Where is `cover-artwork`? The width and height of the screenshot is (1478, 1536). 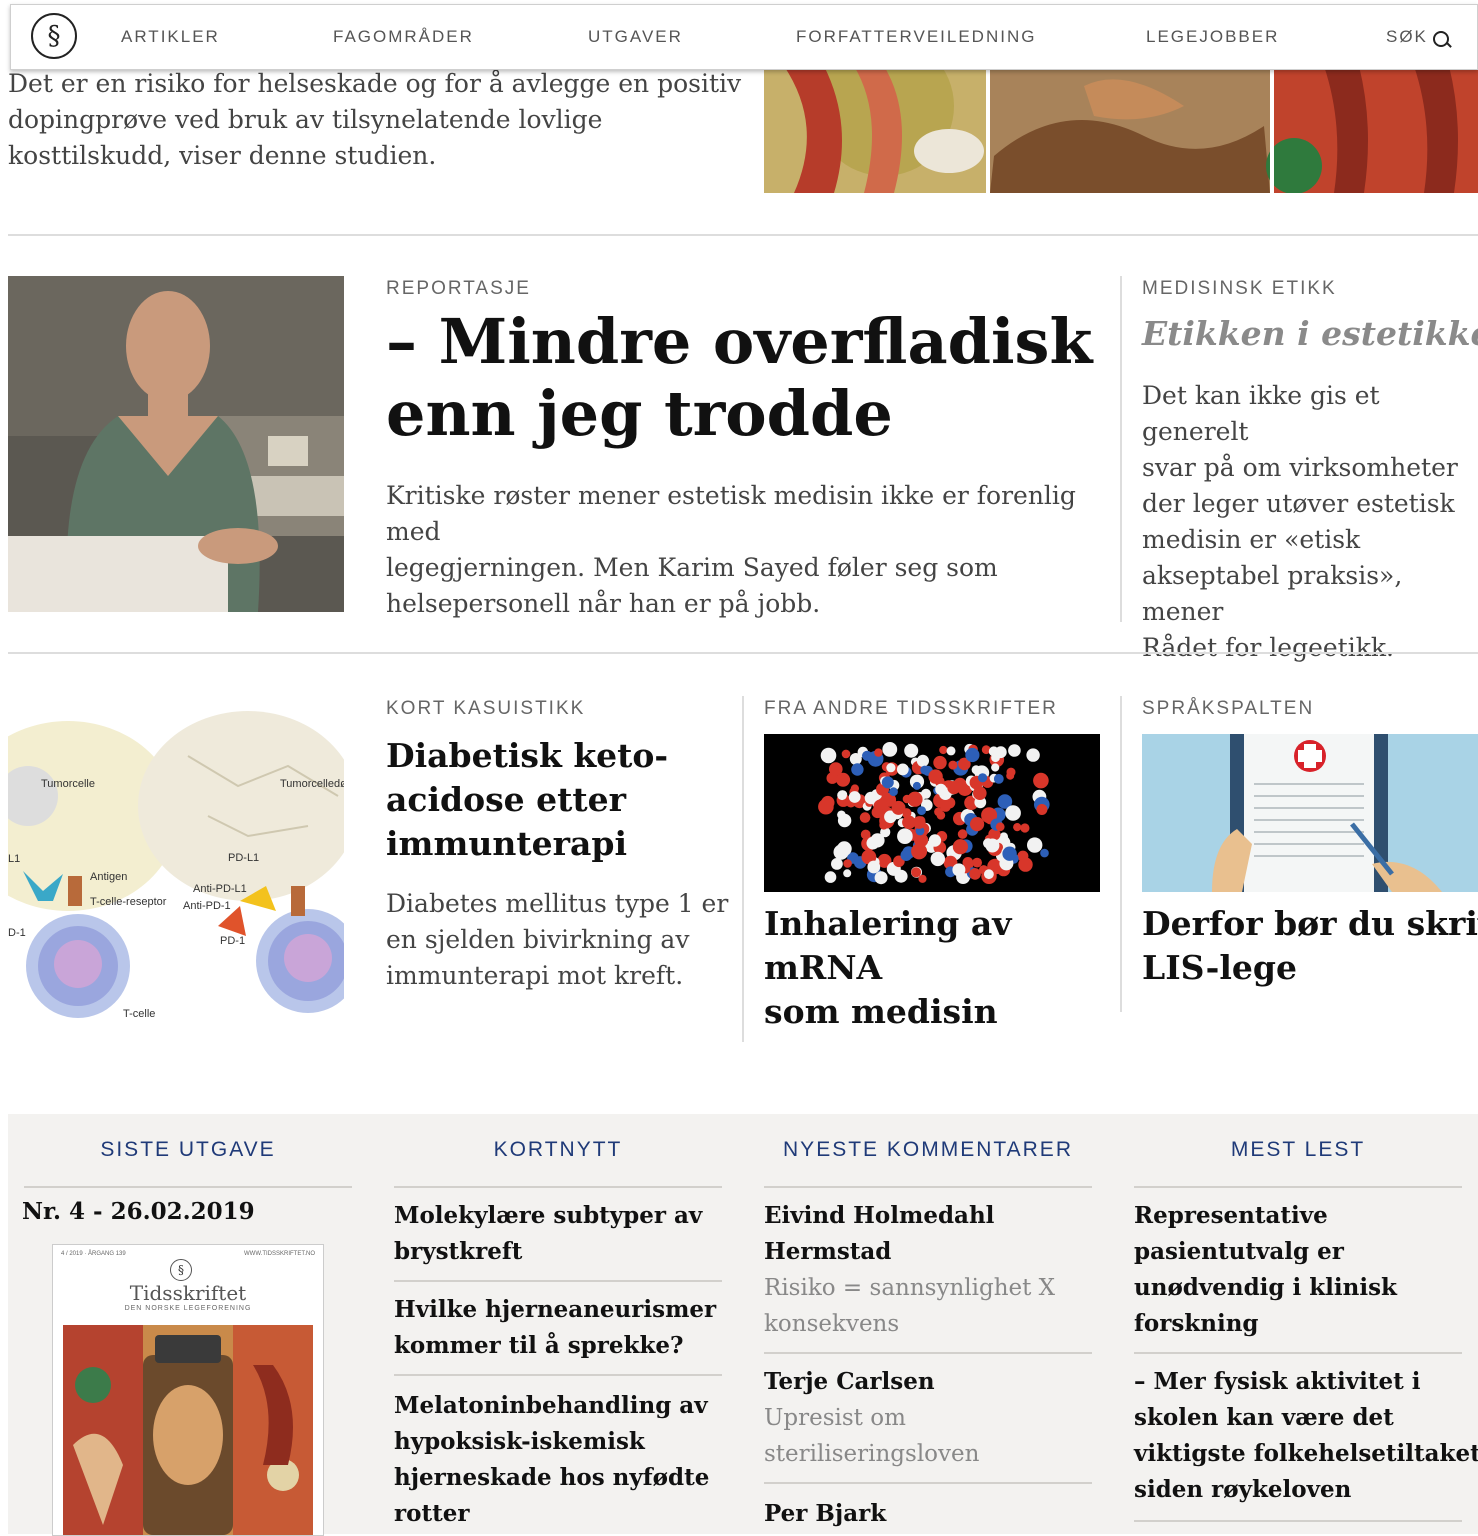 cover-artwork is located at coordinates (188, 1430).